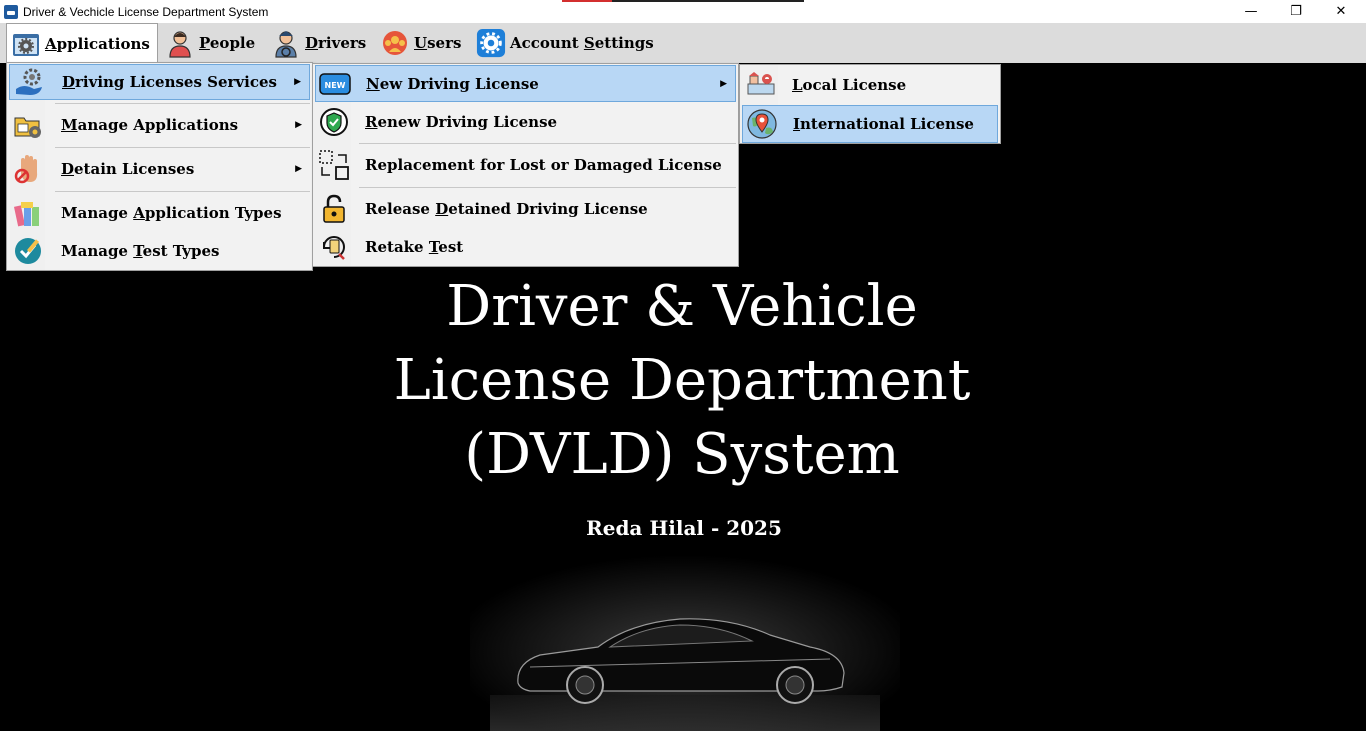  Describe the element at coordinates (334, 209) in the screenshot. I see `unlock-icon` at that location.